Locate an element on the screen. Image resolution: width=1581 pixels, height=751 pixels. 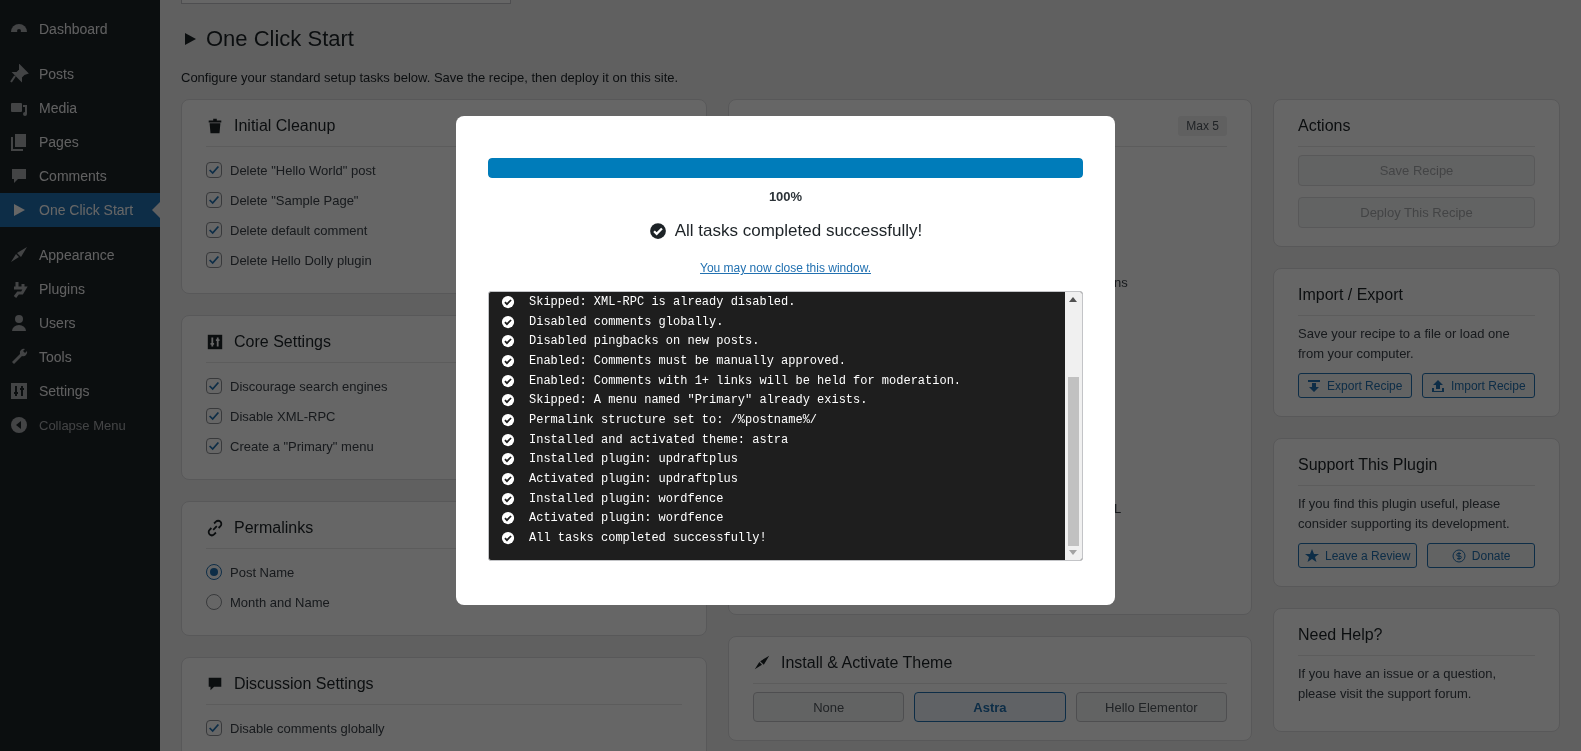
scrollbar is located at coordinates (1073, 426).